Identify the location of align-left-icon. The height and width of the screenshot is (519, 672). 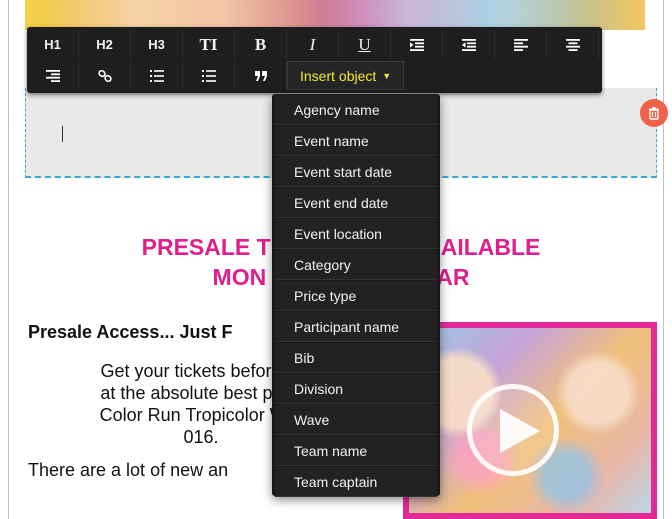
(520, 44).